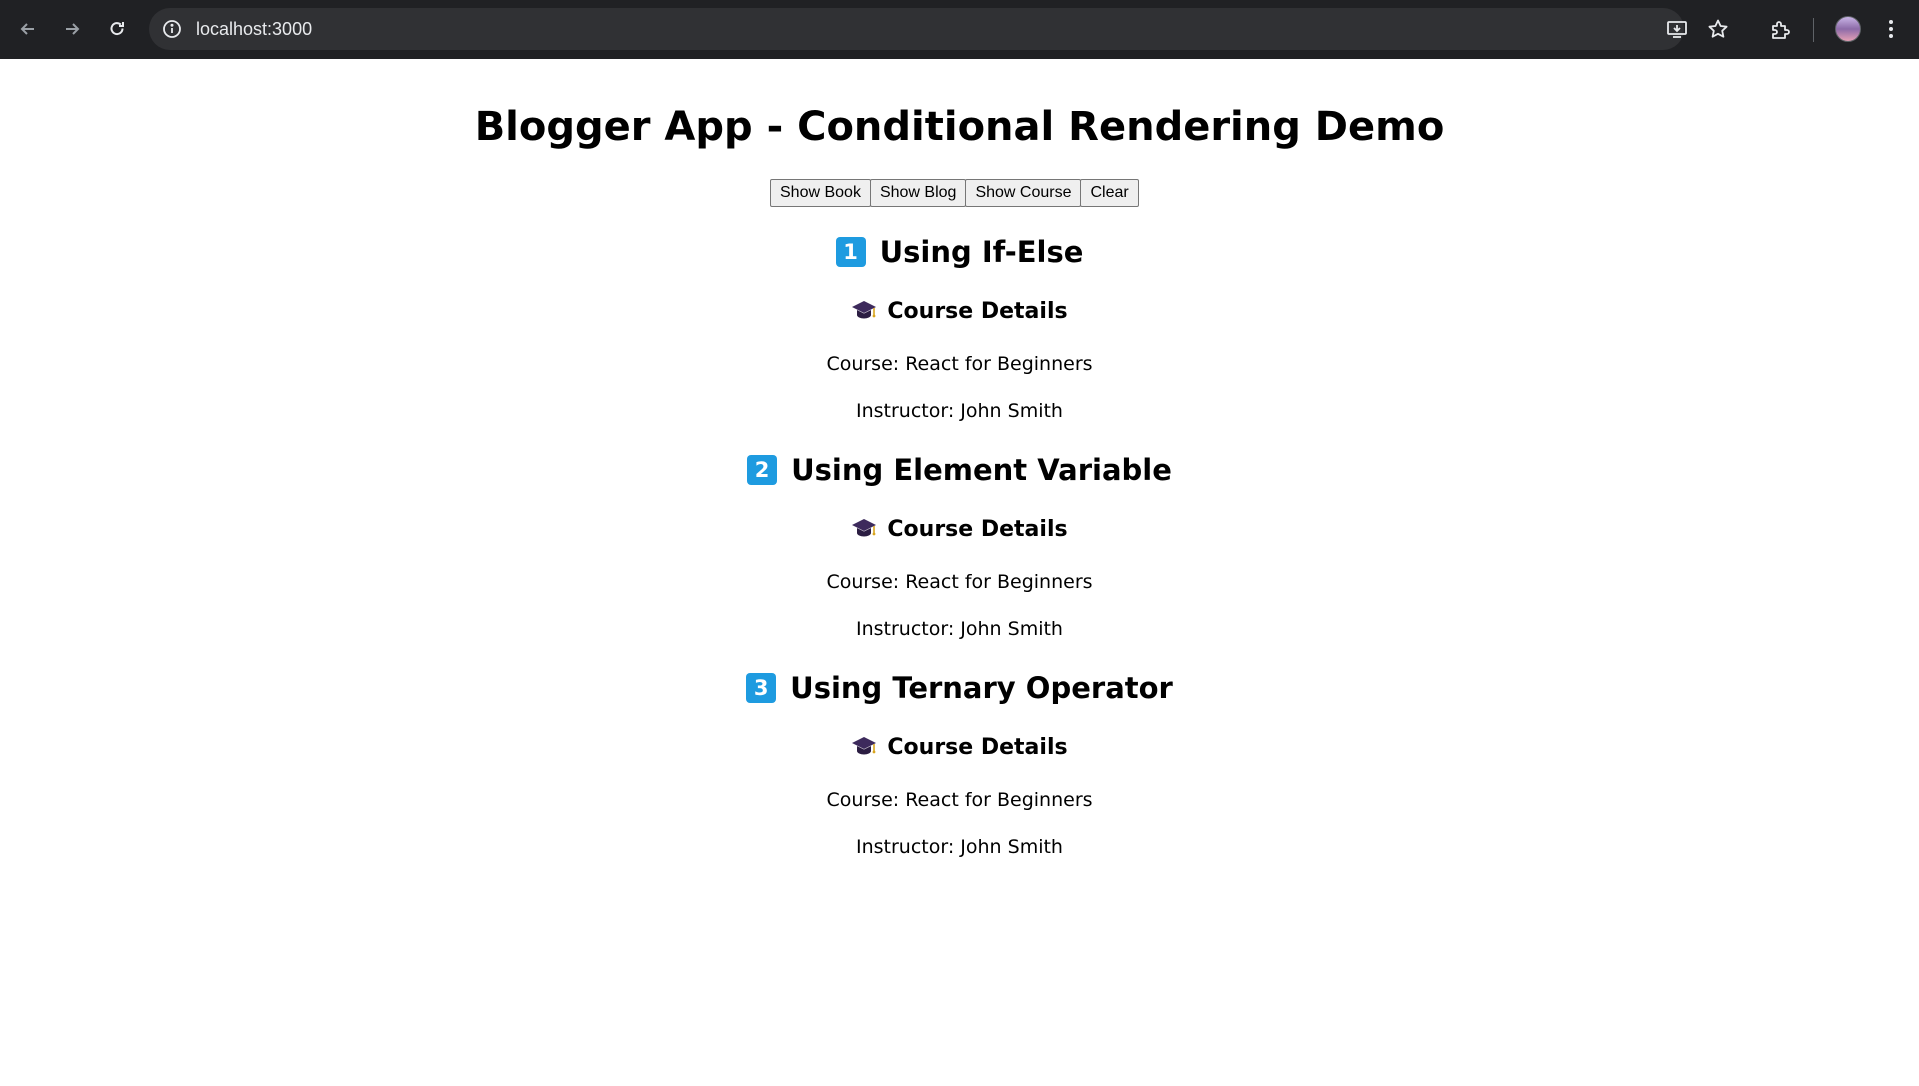 The width and height of the screenshot is (1919, 1086). I want to click on page-title: Blogger App - Conditional Rendering Demo, so click(959, 127).